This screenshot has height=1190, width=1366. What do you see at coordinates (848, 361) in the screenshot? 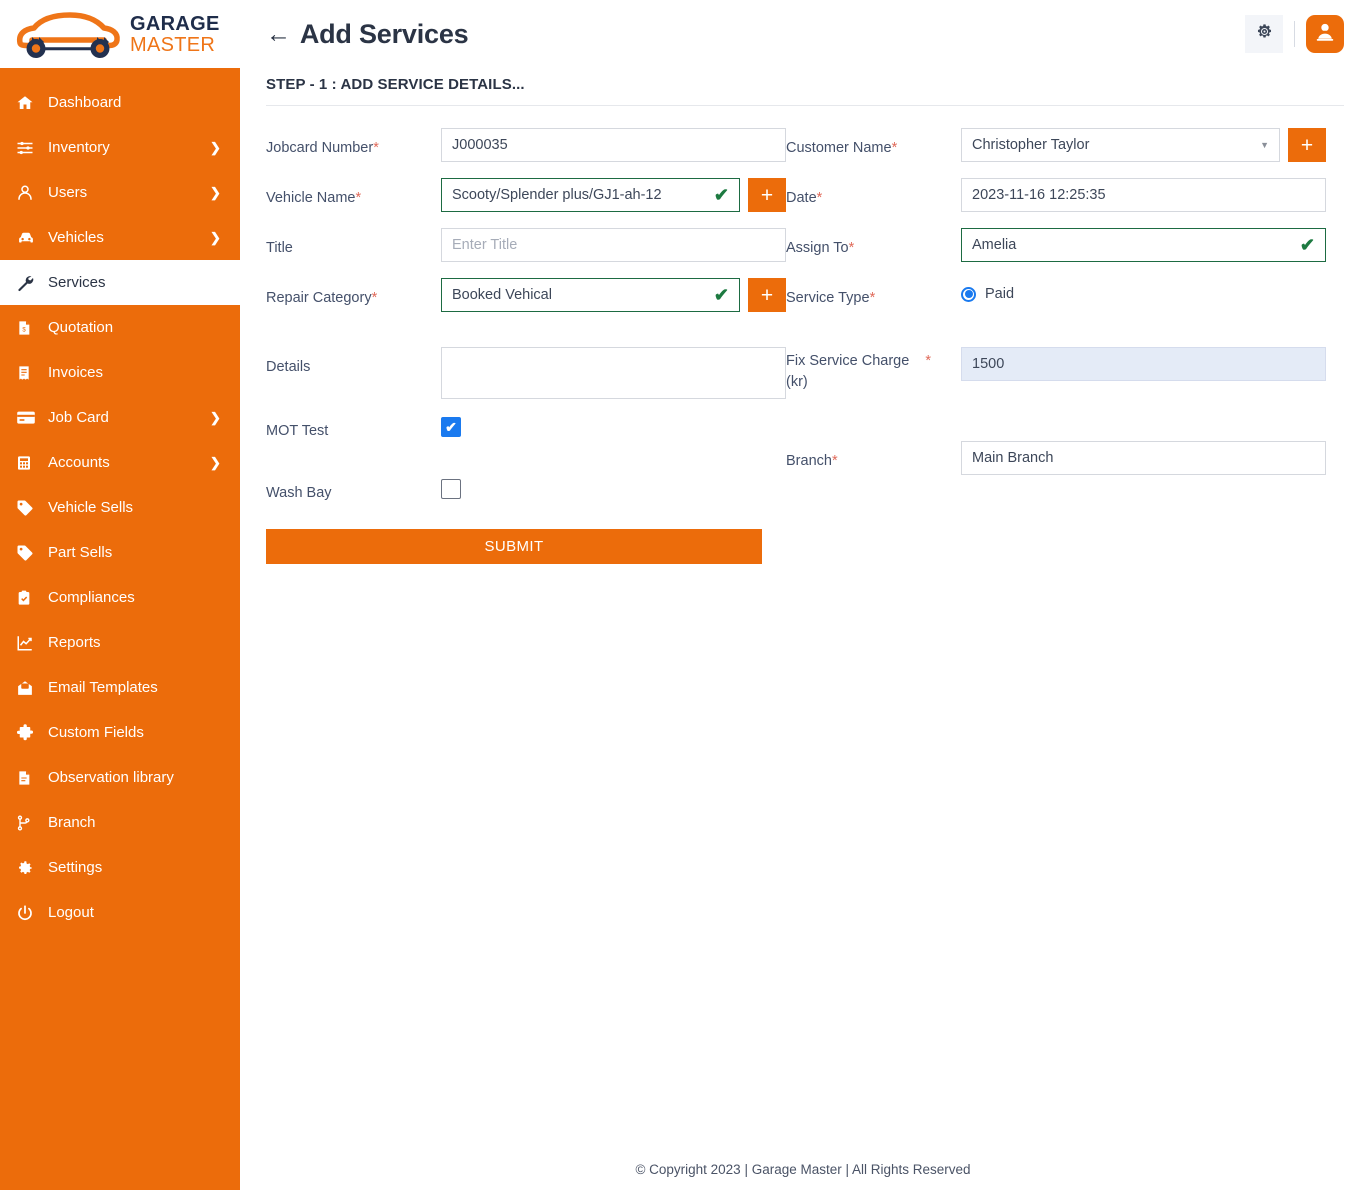
I see `fix-service-charge-label-line1: Fix Service Charge` at bounding box center [848, 361].